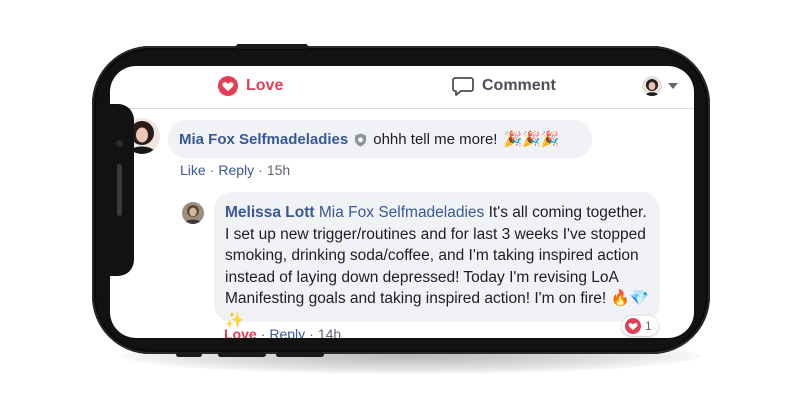 This screenshot has height=400, width=800. I want to click on reaction-count-badge: 1, so click(640, 326).